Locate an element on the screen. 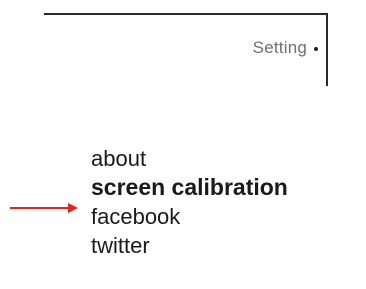 The width and height of the screenshot is (366, 289). panel-right-border is located at coordinates (327, 49).